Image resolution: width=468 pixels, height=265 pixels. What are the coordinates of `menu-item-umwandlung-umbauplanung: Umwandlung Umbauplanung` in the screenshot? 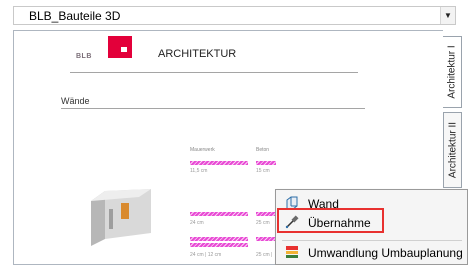 It's located at (372, 252).